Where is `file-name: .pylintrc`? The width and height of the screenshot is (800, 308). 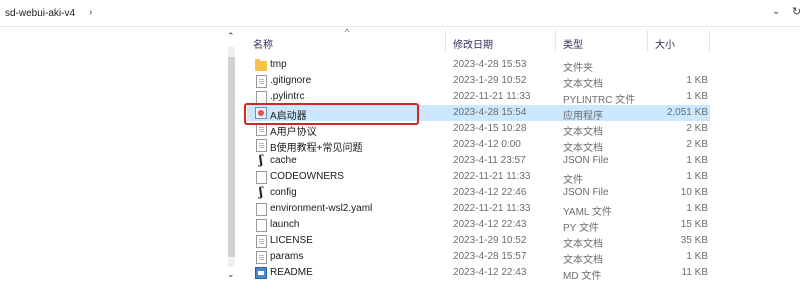 file-name: .pylintrc is located at coordinates (287, 96).